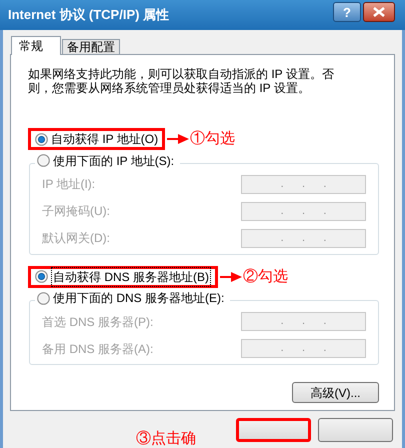  I want to click on annotation-text: ①勾选, so click(213, 139).